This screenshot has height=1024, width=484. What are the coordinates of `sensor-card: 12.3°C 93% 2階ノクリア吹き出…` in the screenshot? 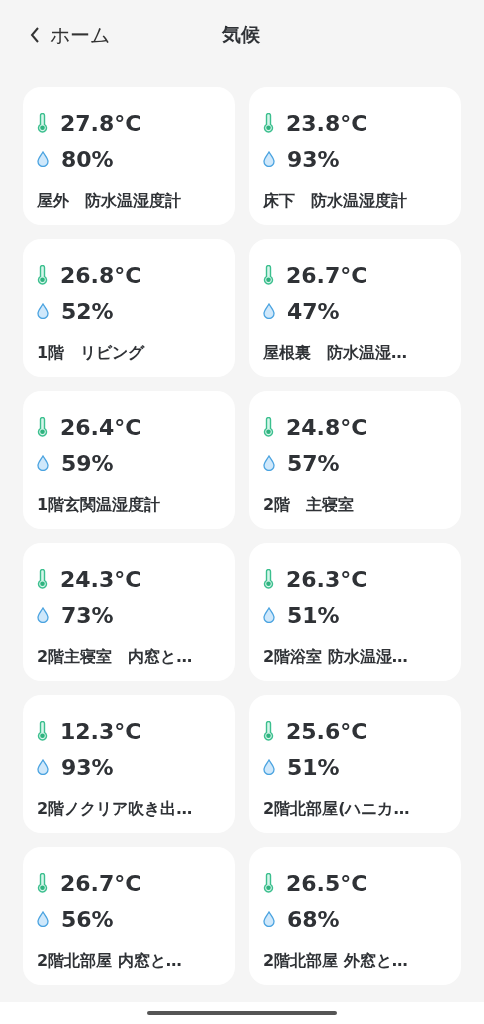 It's located at (129, 764).